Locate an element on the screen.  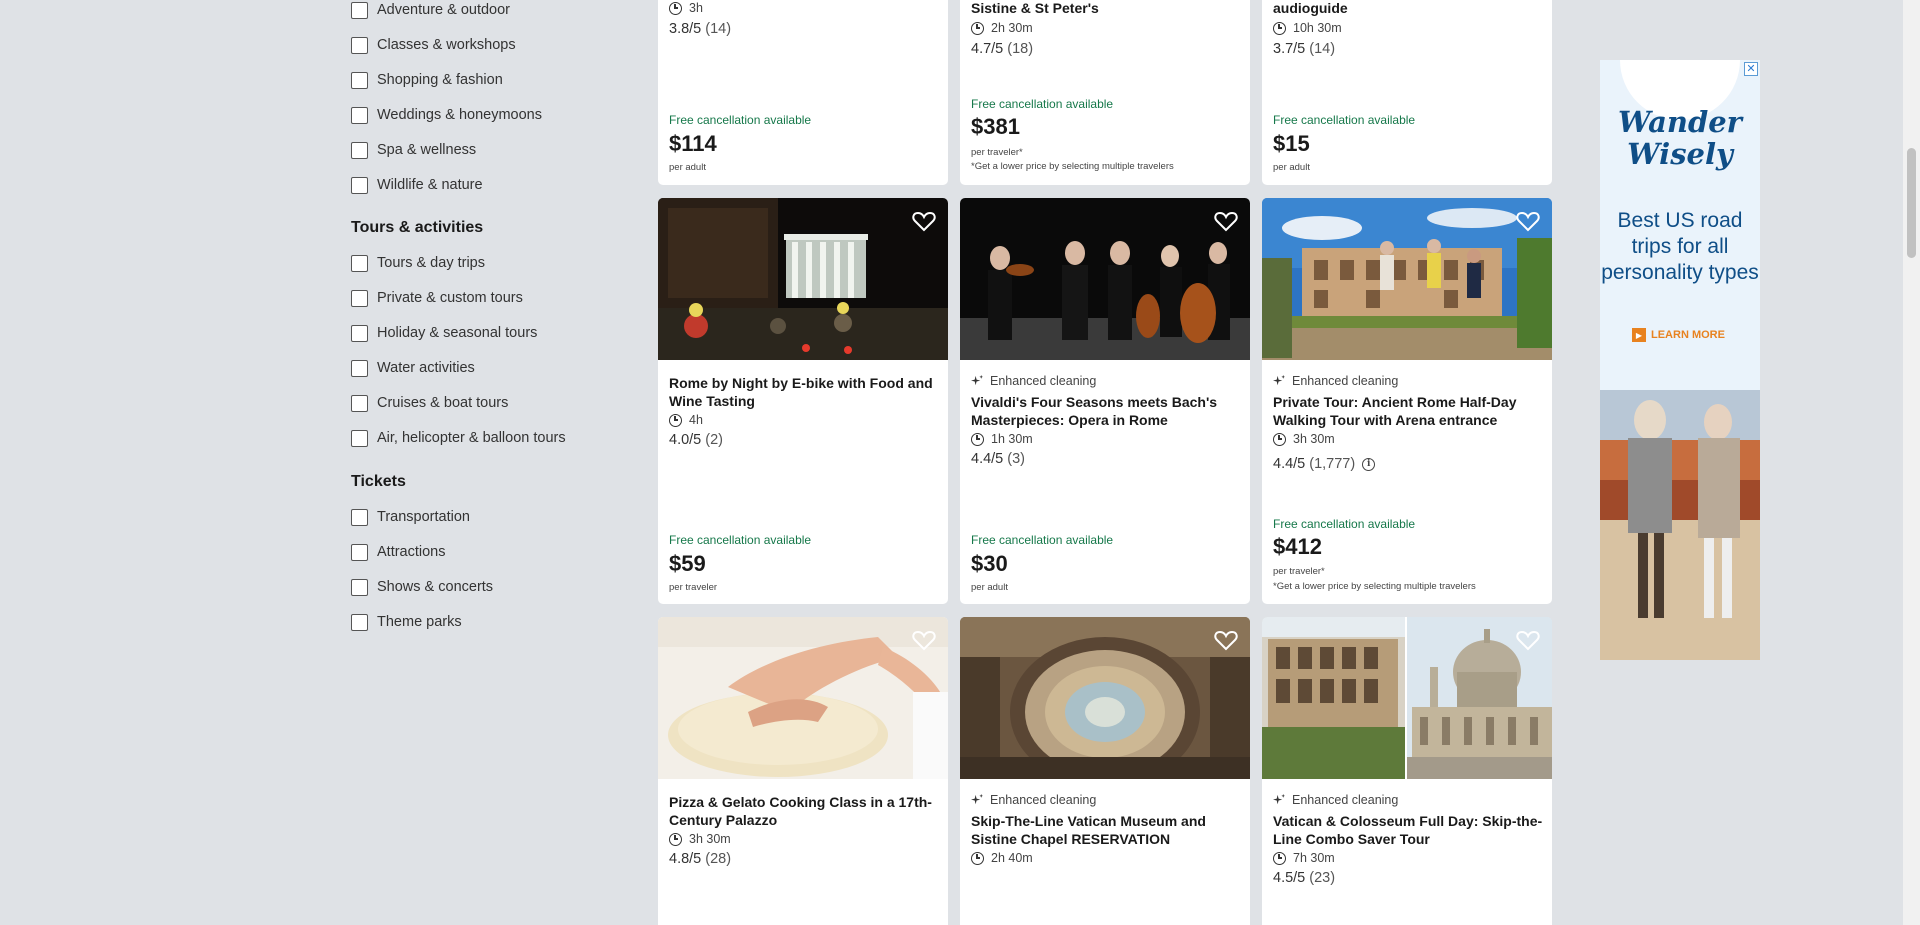
filter-shows-concerts: Shows & concerts is located at coordinates (422, 587).